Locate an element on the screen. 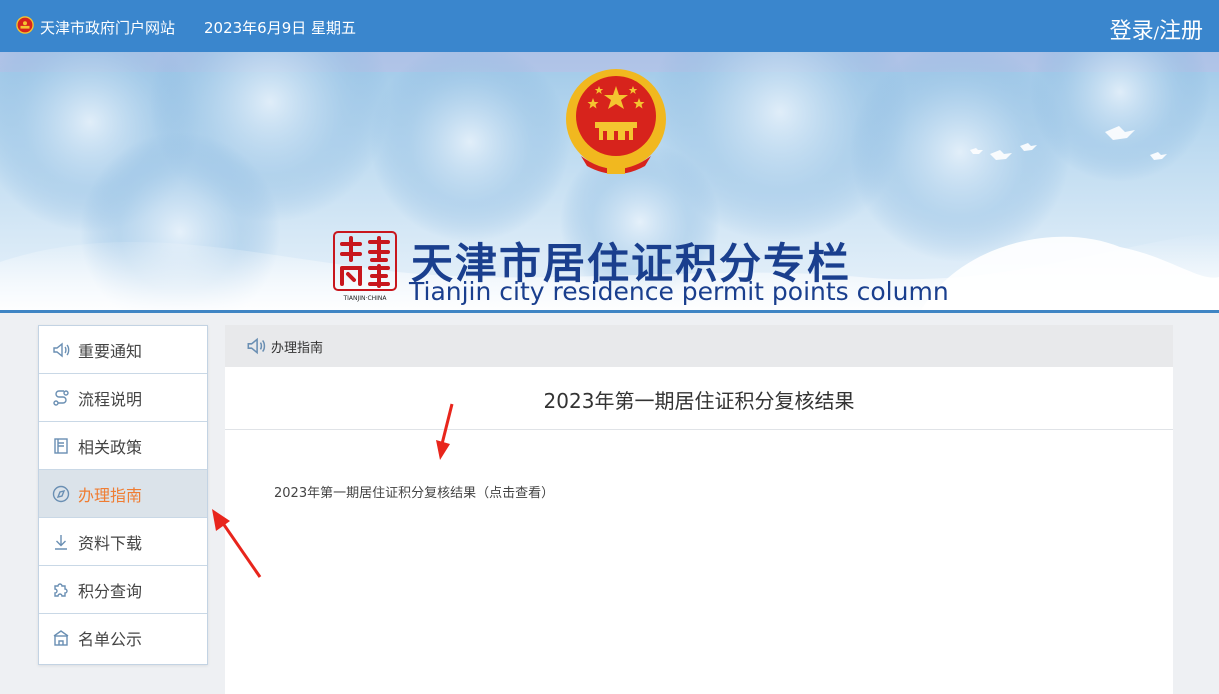 Image resolution: width=1219 pixels, height=694 pixels. sidebar-item-label: 办理指南 is located at coordinates (110, 495).